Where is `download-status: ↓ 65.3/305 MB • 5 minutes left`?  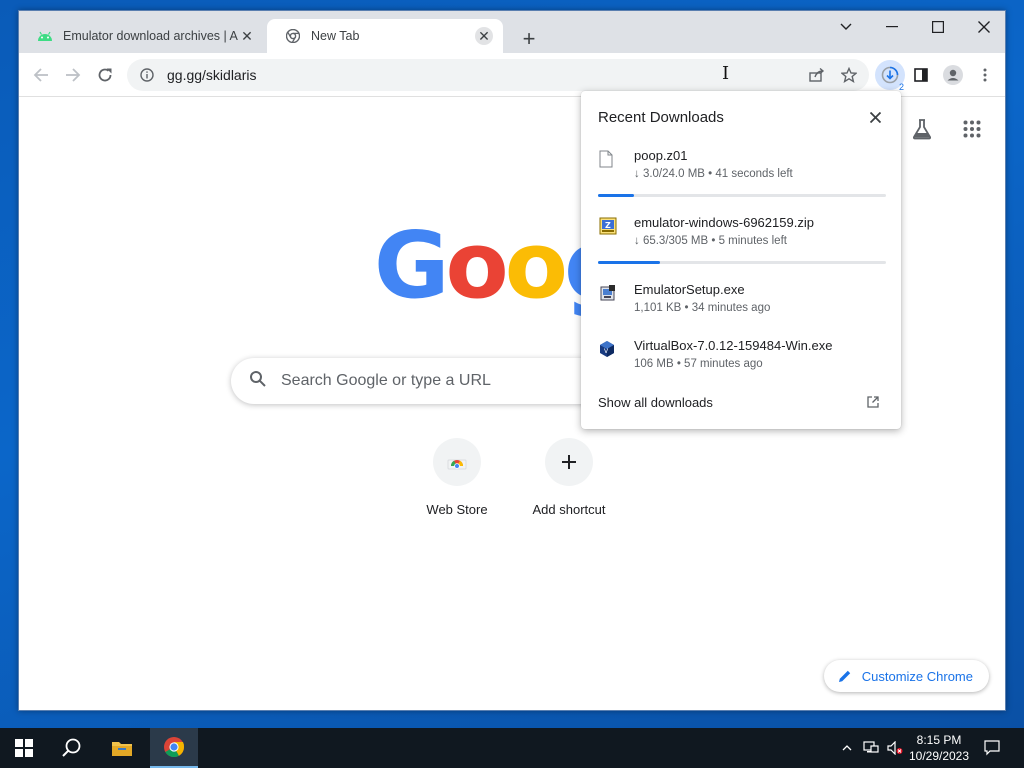 download-status: ↓ 65.3/305 MB • 5 minutes left is located at coordinates (710, 241).